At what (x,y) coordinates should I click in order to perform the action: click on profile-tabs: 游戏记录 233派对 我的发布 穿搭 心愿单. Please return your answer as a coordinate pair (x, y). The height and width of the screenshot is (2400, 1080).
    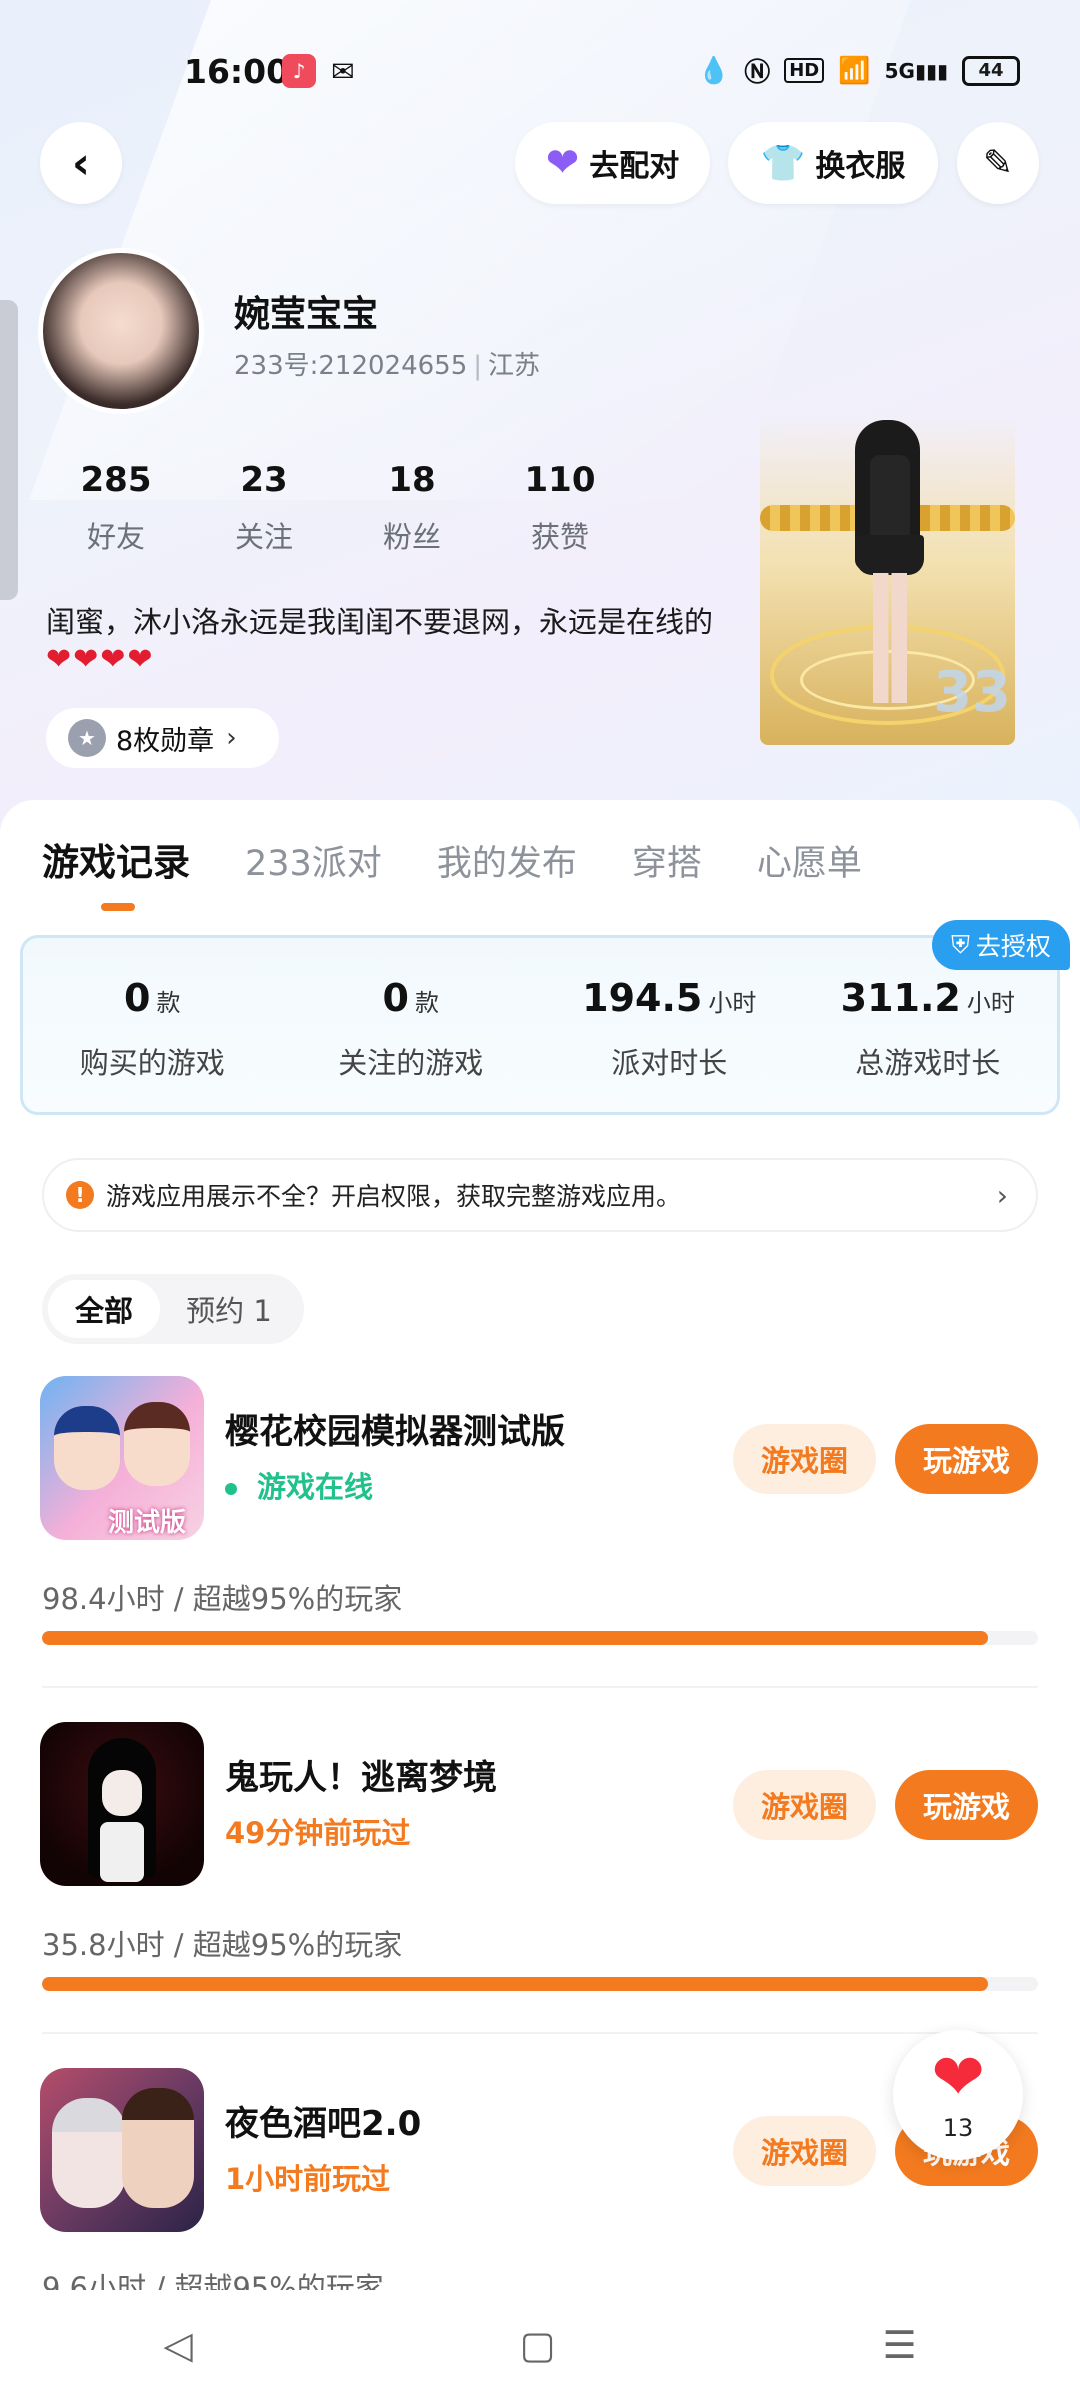
    Looking at the image, I should click on (452, 859).